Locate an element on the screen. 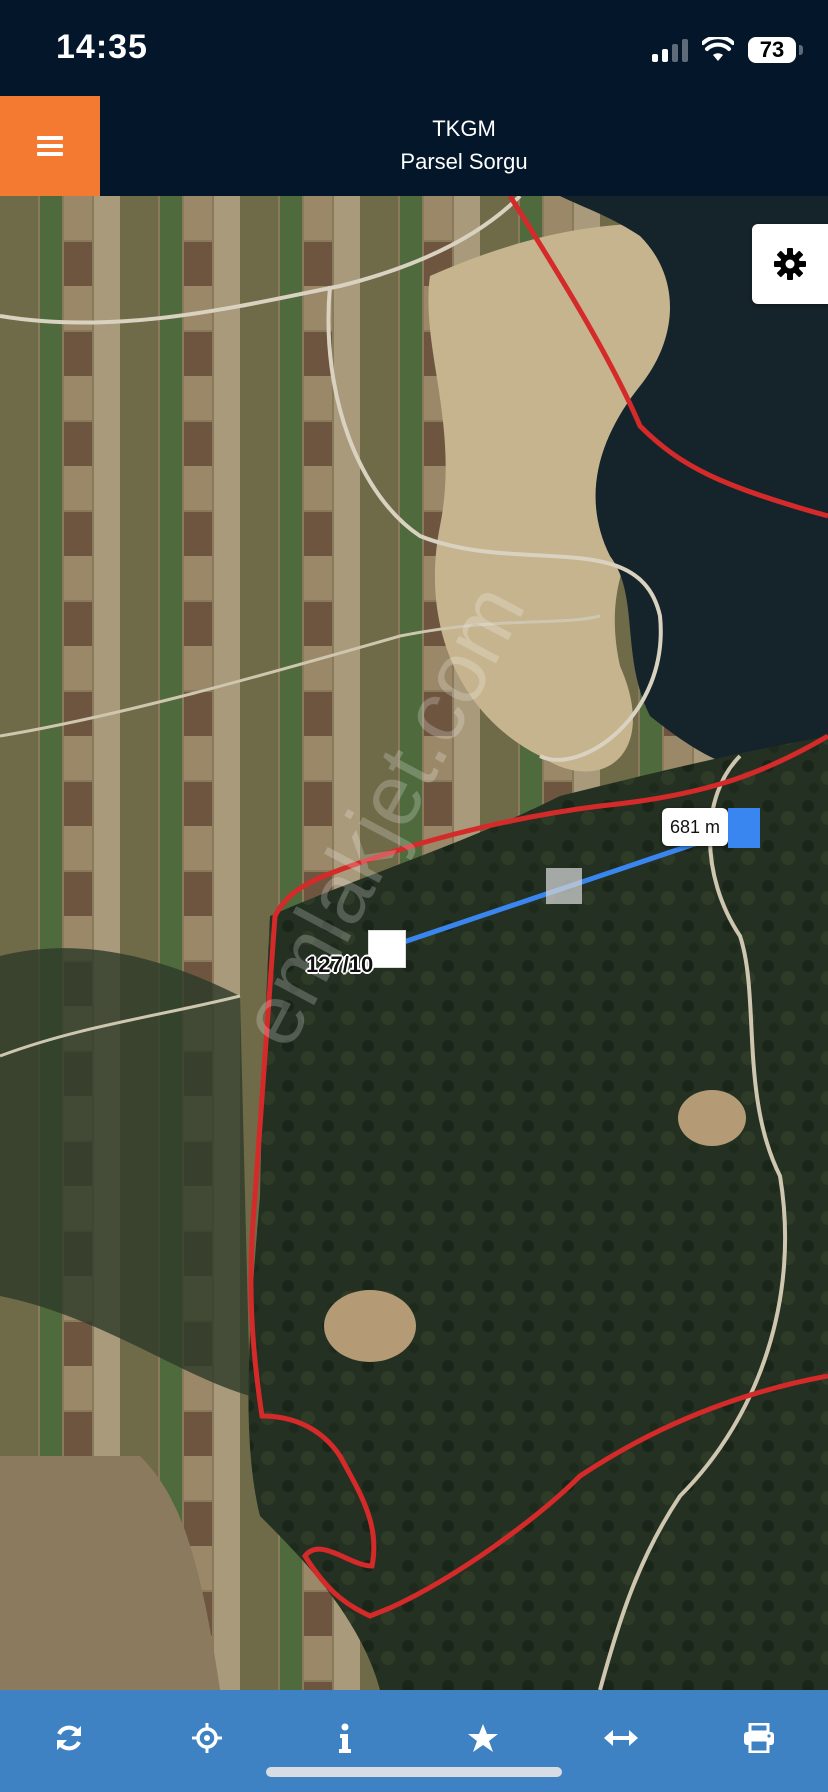 The image size is (828, 1792). battery-icon: 73 is located at coordinates (775, 50).